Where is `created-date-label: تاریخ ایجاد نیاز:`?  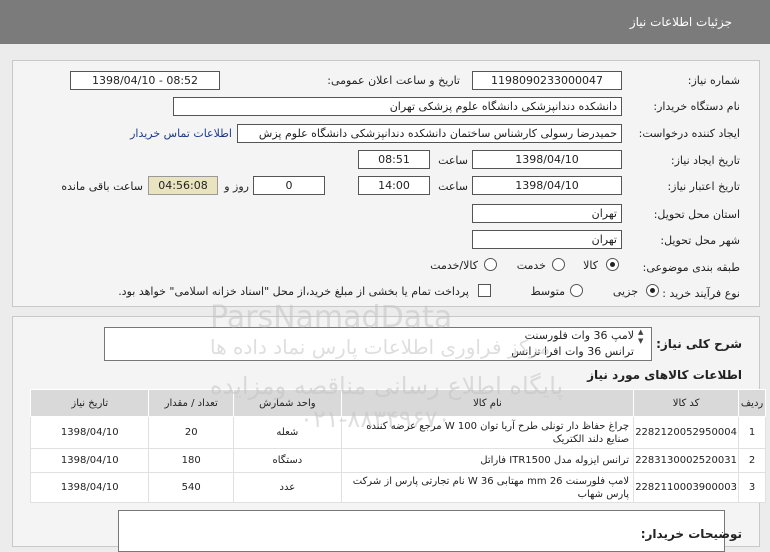
created-date-label: تاریخ ایجاد نیاز: is located at coordinates (705, 160).